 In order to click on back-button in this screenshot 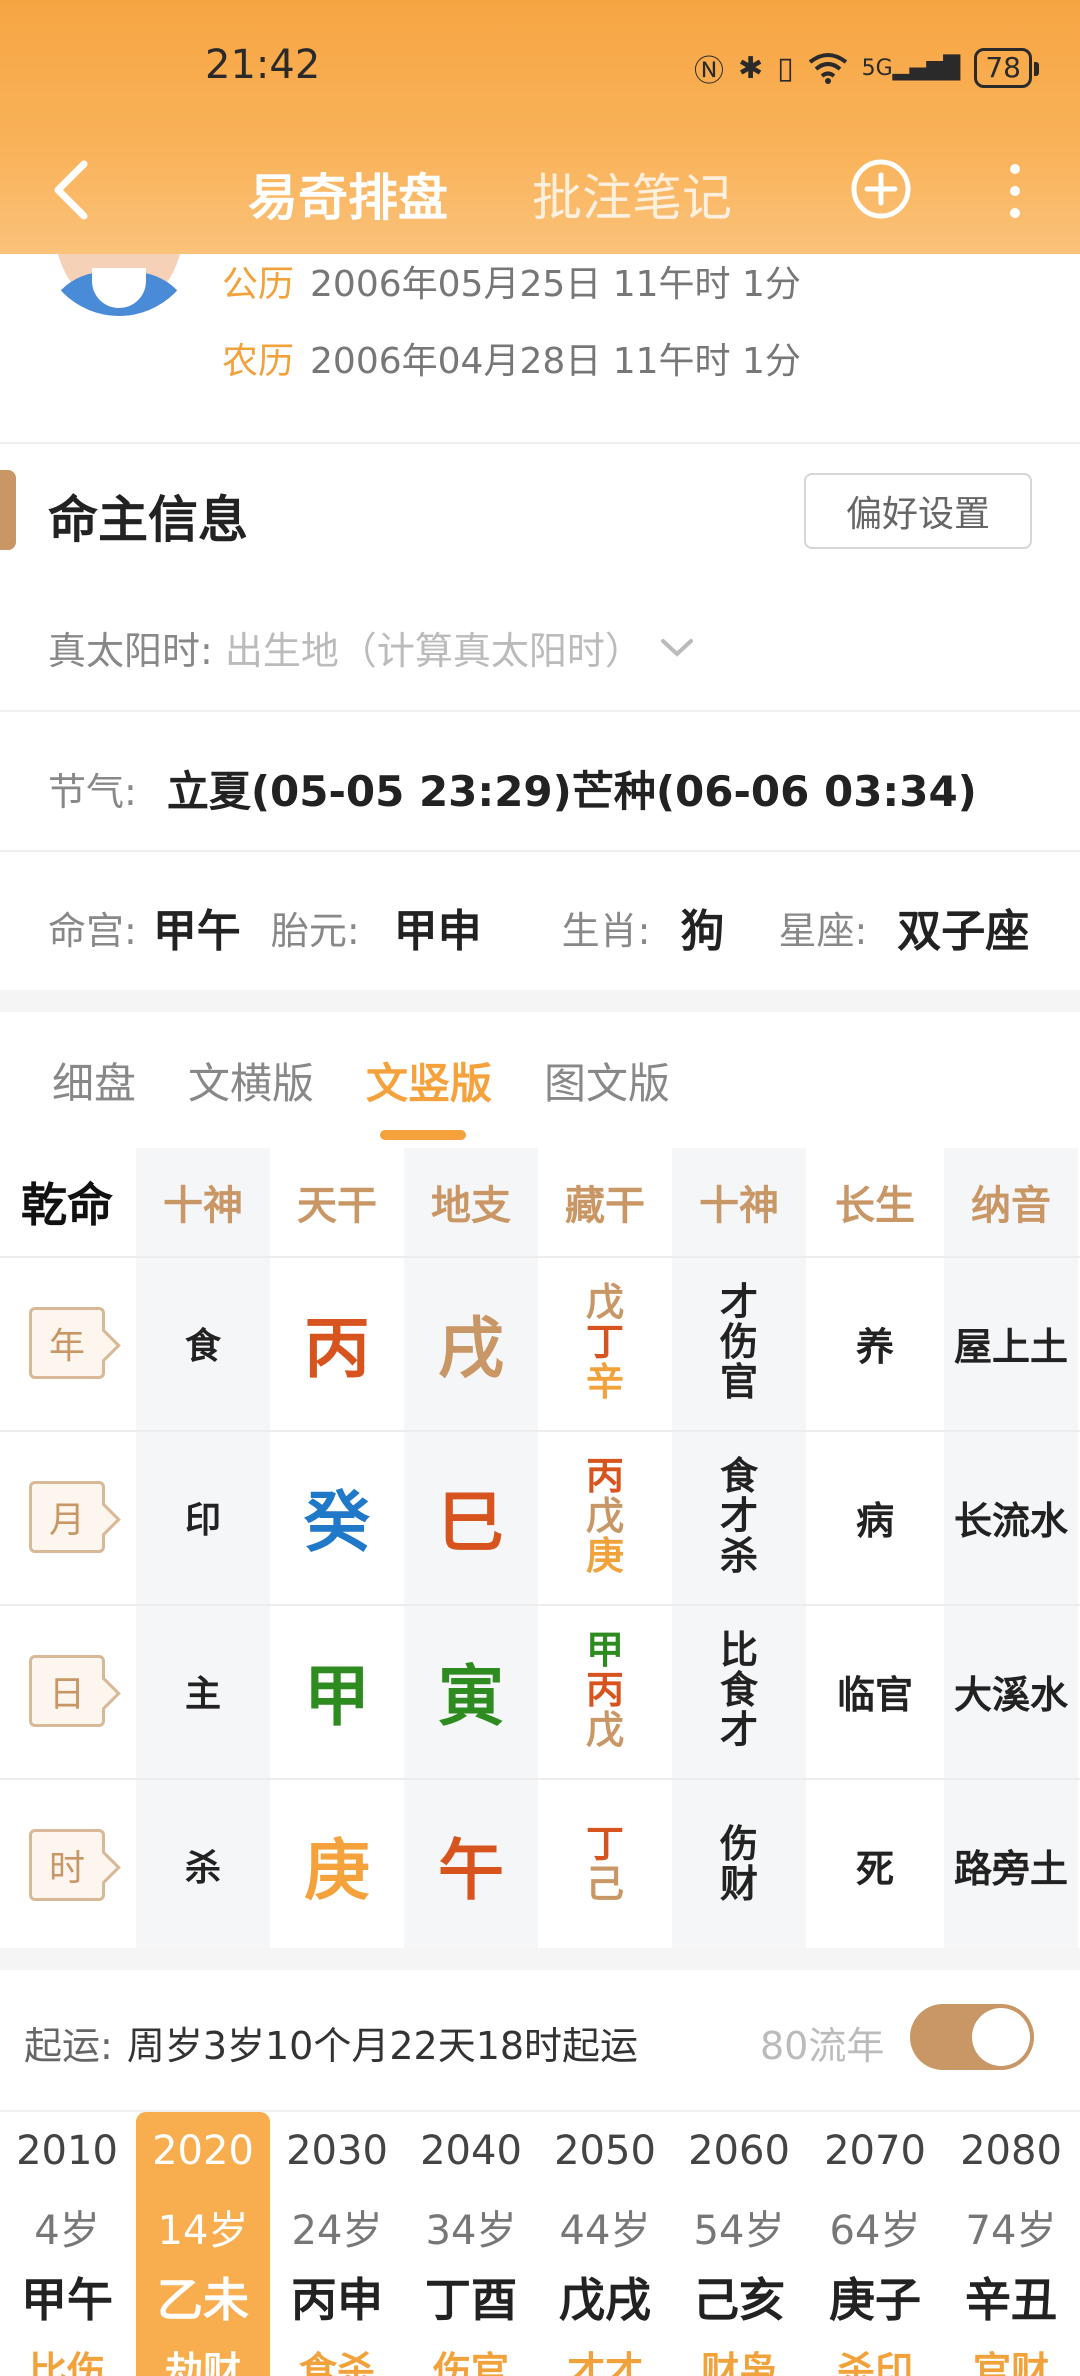, I will do `click(70, 190)`.